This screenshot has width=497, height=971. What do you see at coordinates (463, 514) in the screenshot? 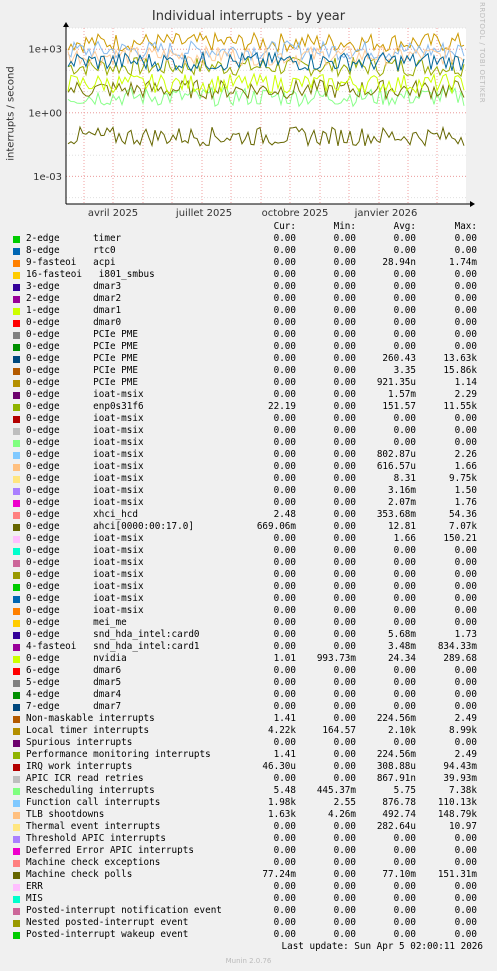
I see `max-value: 54.36` at bounding box center [463, 514].